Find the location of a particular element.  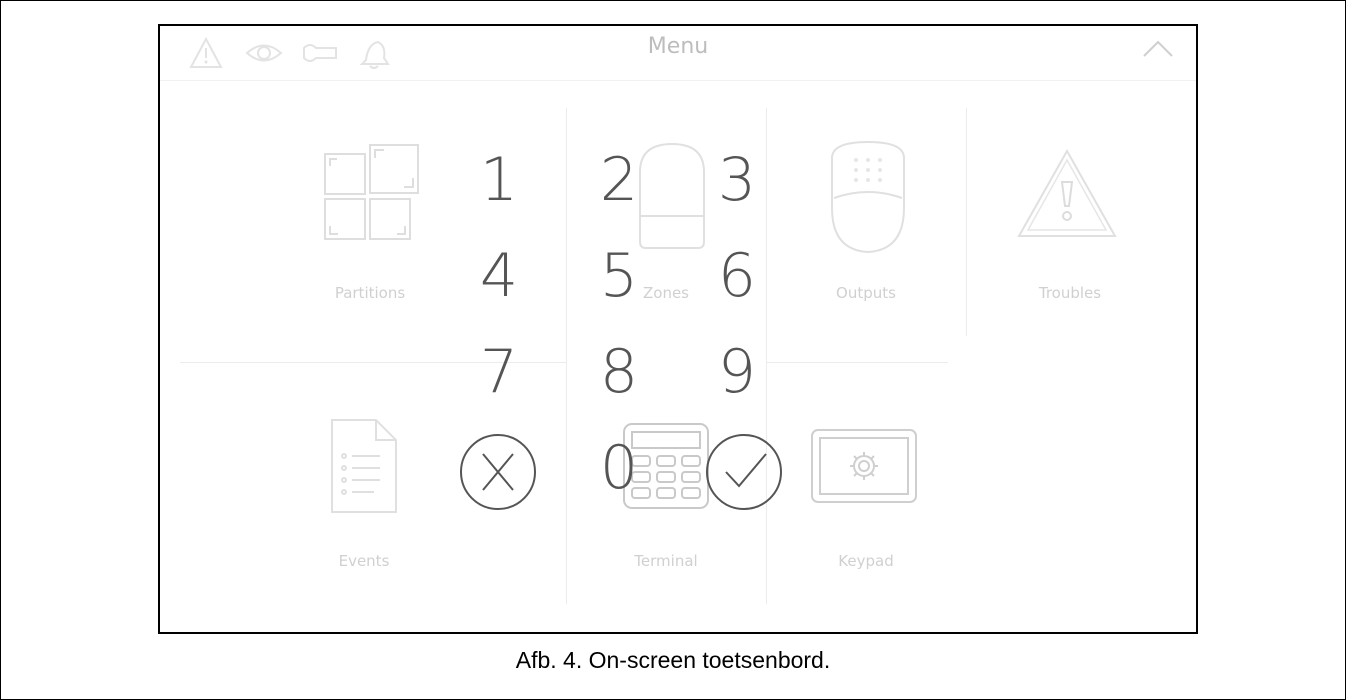

tile-label-terminal: Terminal is located at coordinates (666, 561).